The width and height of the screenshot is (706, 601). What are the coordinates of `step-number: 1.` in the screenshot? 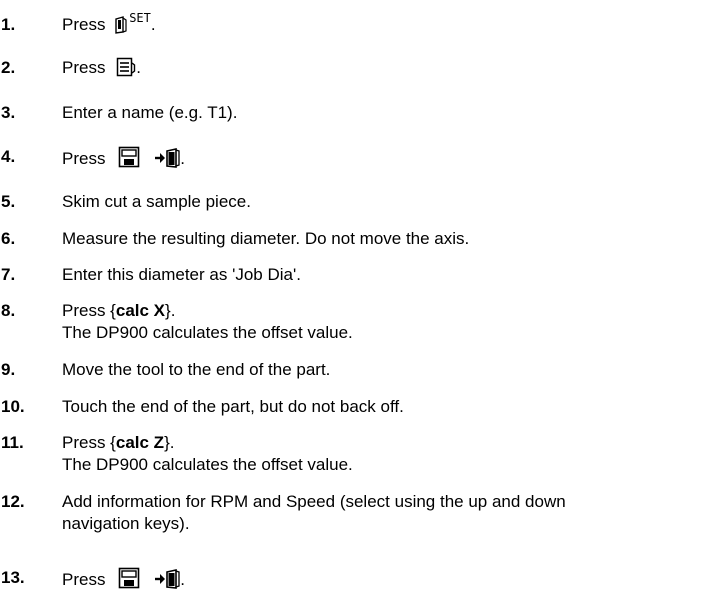 It's located at (8, 24).